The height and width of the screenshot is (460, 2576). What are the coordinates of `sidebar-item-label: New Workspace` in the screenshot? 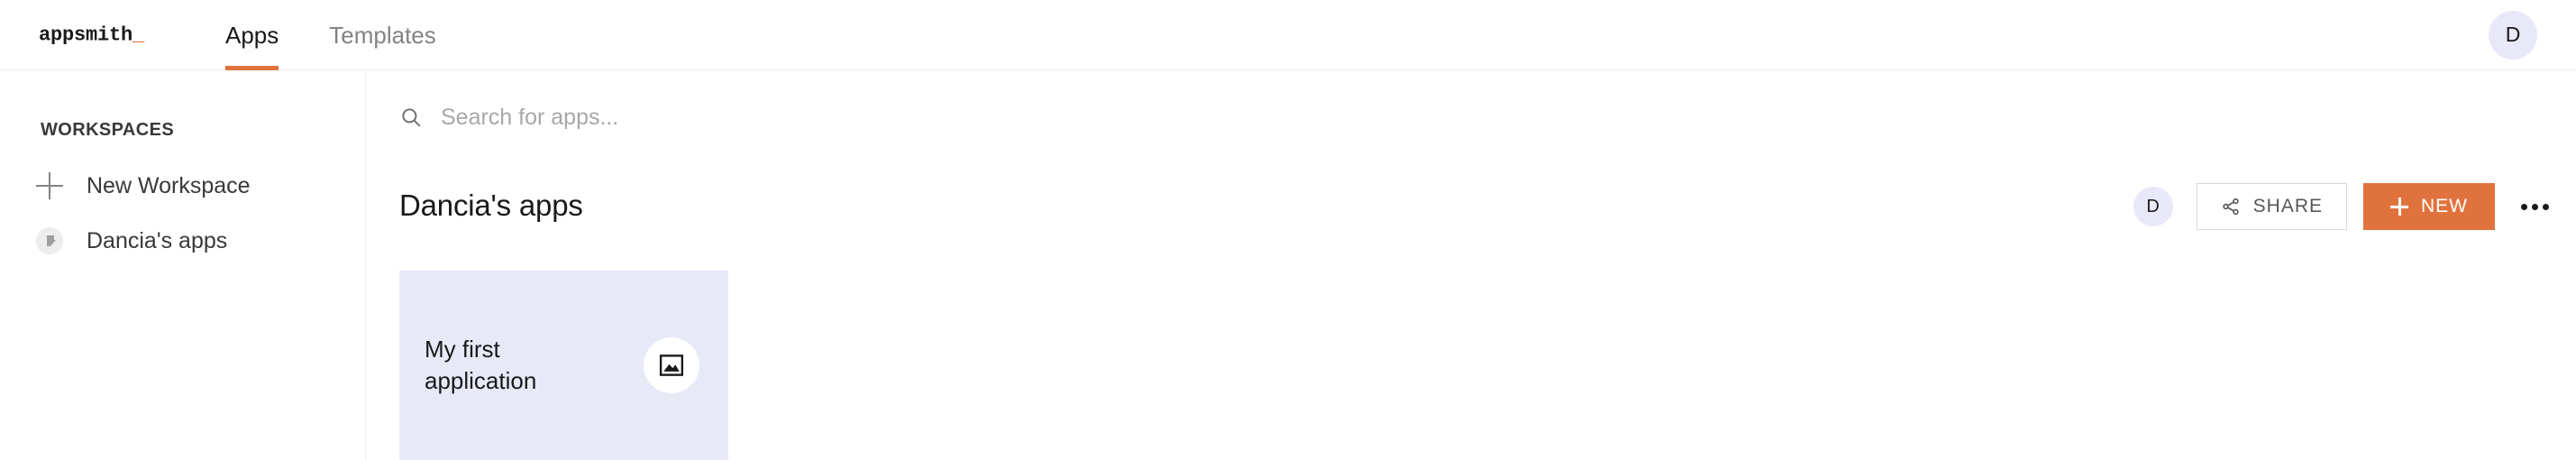 It's located at (169, 185).